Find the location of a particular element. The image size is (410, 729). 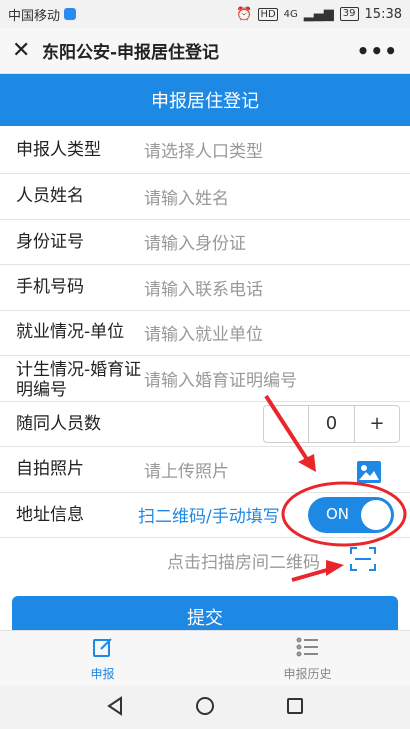

family-planning-input: 请输入婚育证明编号 is located at coordinates (277, 378).